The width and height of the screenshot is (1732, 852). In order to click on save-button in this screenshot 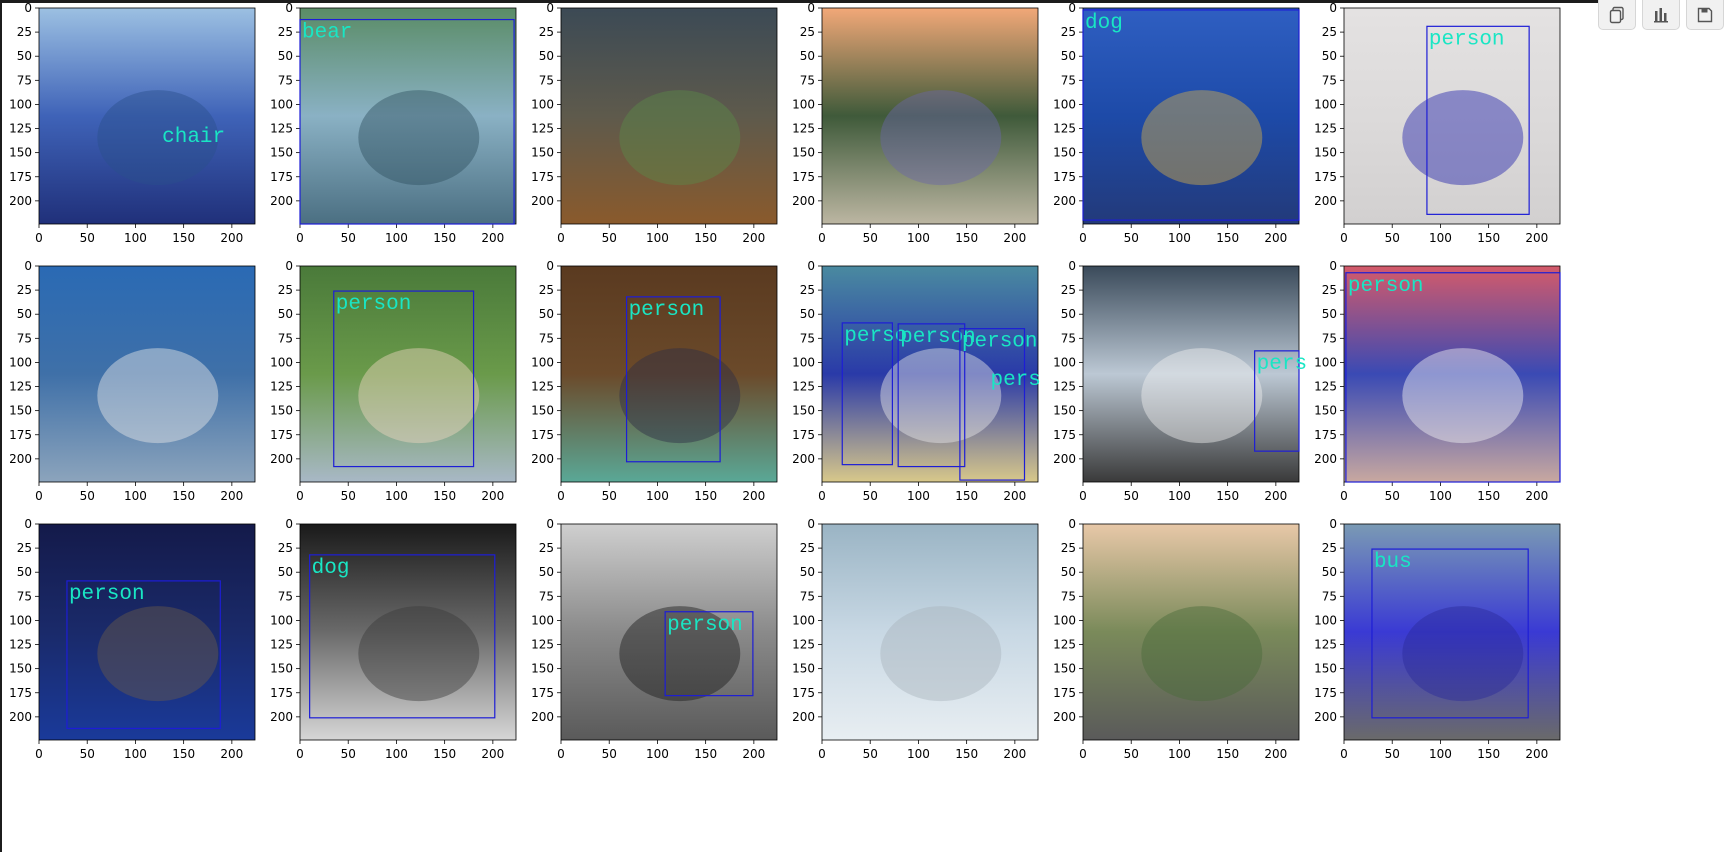, I will do `click(1705, 15)`.